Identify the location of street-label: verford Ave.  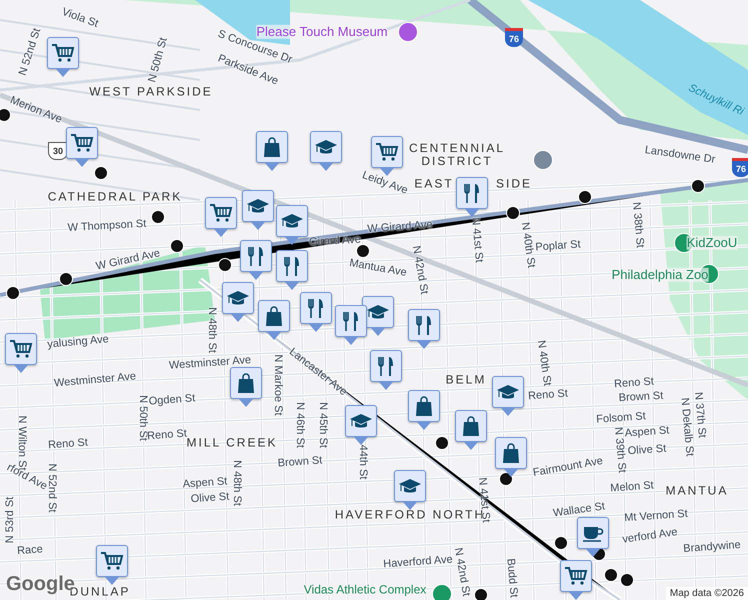
(650, 536).